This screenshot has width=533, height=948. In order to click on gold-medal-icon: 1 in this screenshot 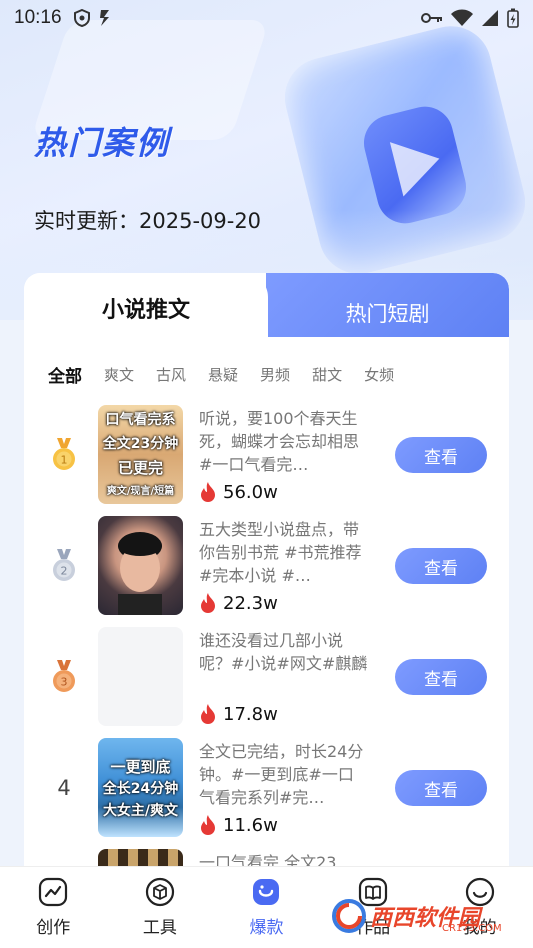, I will do `click(64, 454)`.